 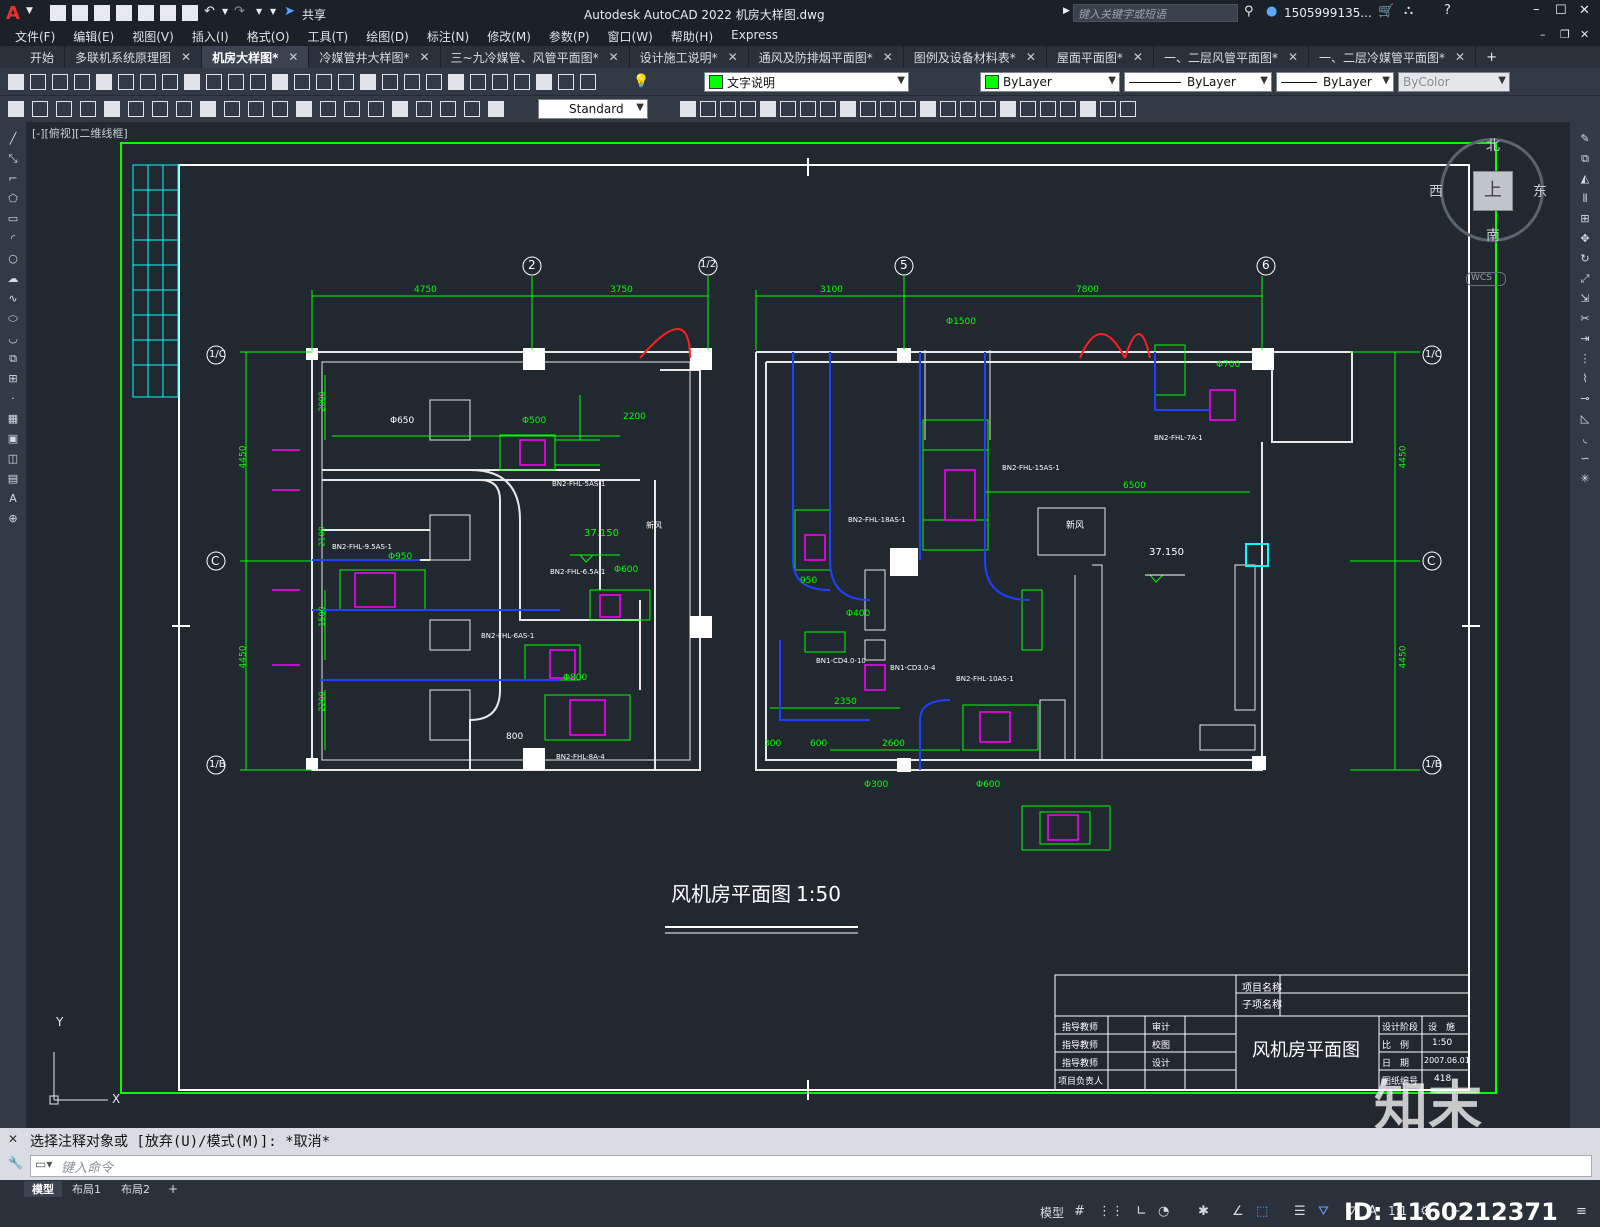 I want to click on open-icon, so click(x=38, y=82).